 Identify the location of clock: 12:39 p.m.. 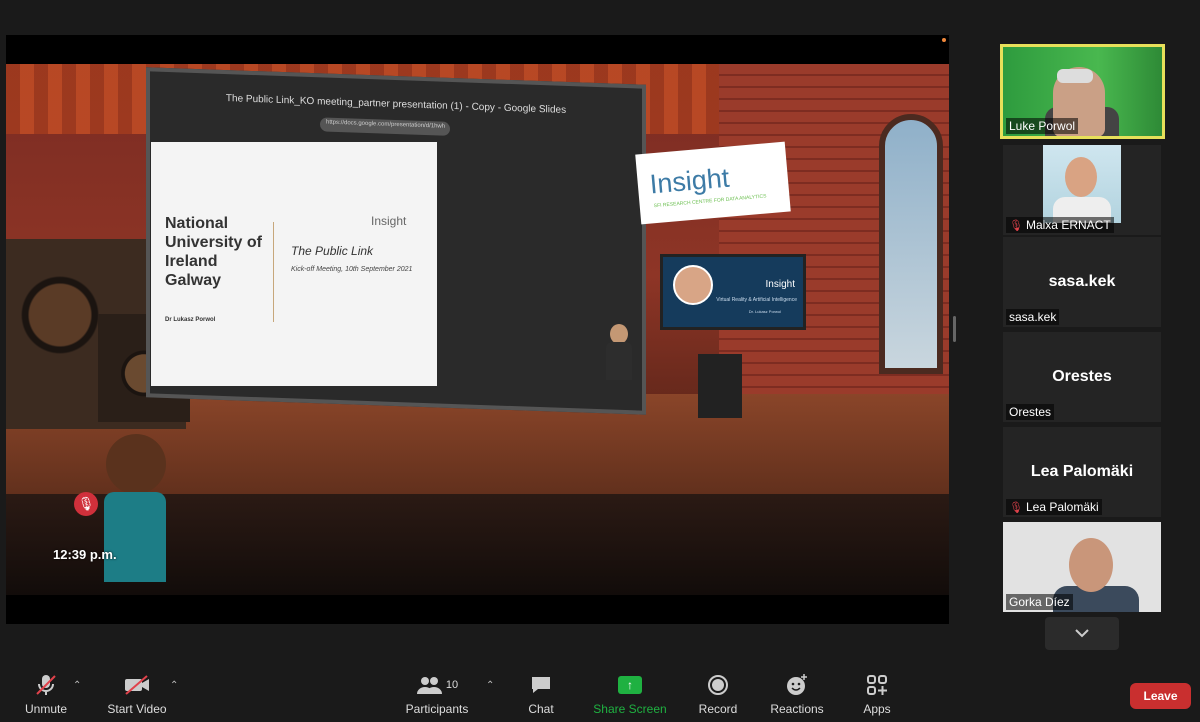
(85, 554).